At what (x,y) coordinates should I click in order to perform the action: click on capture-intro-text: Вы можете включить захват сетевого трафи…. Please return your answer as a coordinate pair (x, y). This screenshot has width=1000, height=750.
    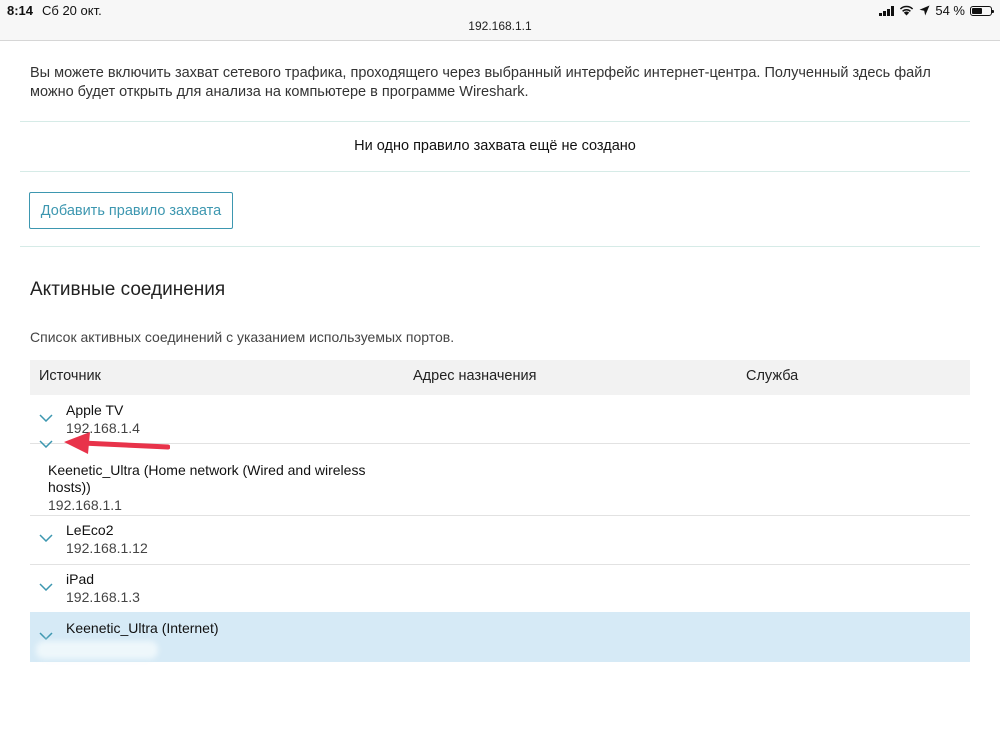
    Looking at the image, I should click on (480, 82).